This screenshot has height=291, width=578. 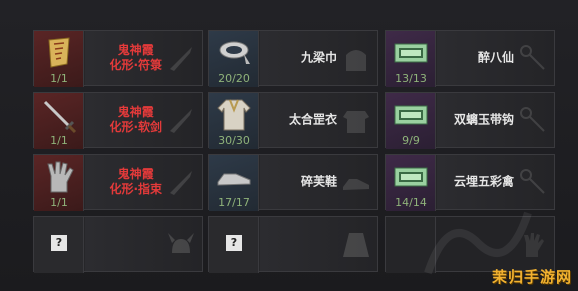 I want to click on hood-silhouette-icon, so click(x=356, y=60).